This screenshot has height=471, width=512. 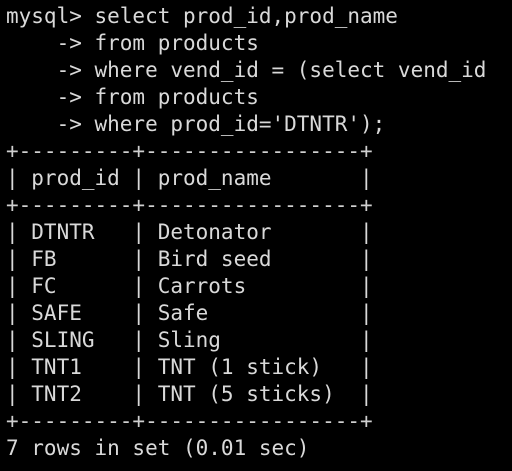 I want to click on query-line-1: mysql> select prod_id,prod_name, so click(x=202, y=16).